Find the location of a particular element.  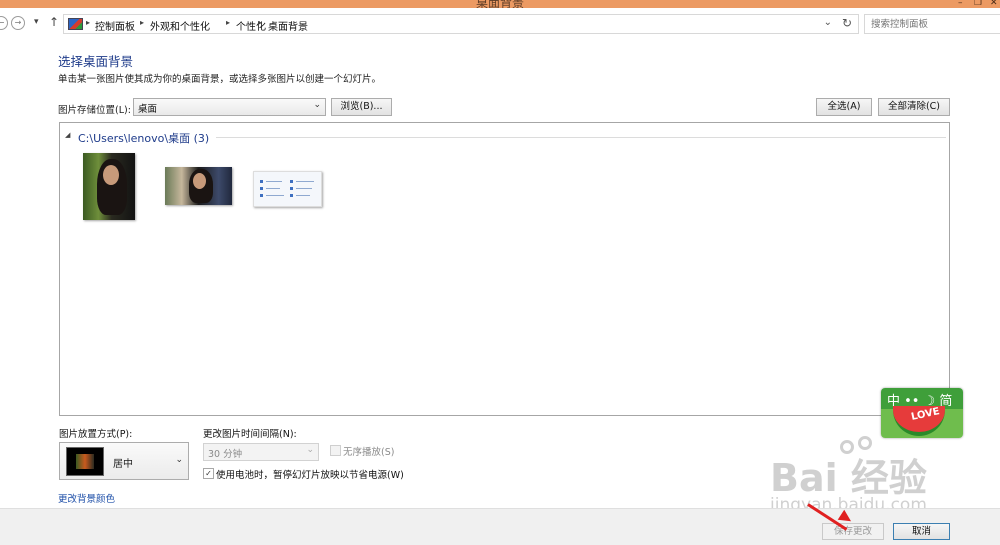

thumbnail-portrait is located at coordinates (109, 186).